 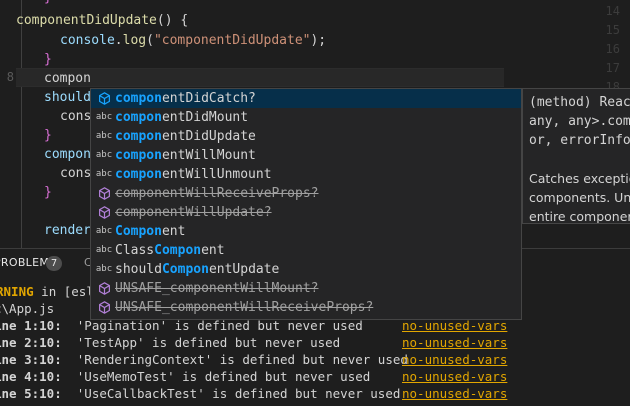 What do you see at coordinates (51, 291) in the screenshot?
I see `warning-header: RNING in [esli` at bounding box center [51, 291].